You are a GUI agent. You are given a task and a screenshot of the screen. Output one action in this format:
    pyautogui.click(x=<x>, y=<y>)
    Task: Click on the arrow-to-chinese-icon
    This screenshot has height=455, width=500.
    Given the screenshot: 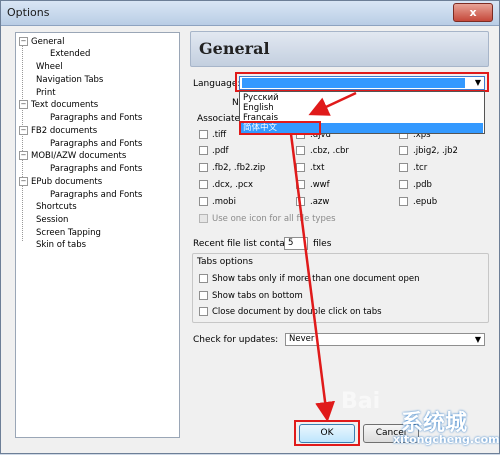 What is the action you would take?
    pyautogui.click(x=332, y=103)
    